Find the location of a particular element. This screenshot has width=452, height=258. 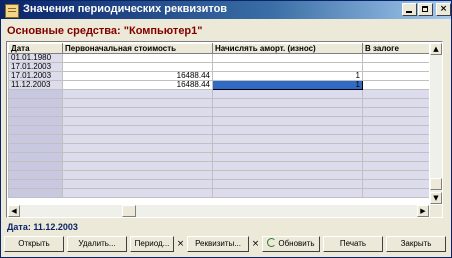

window-title: Значения периодических реквизитов is located at coordinates (125, 9).